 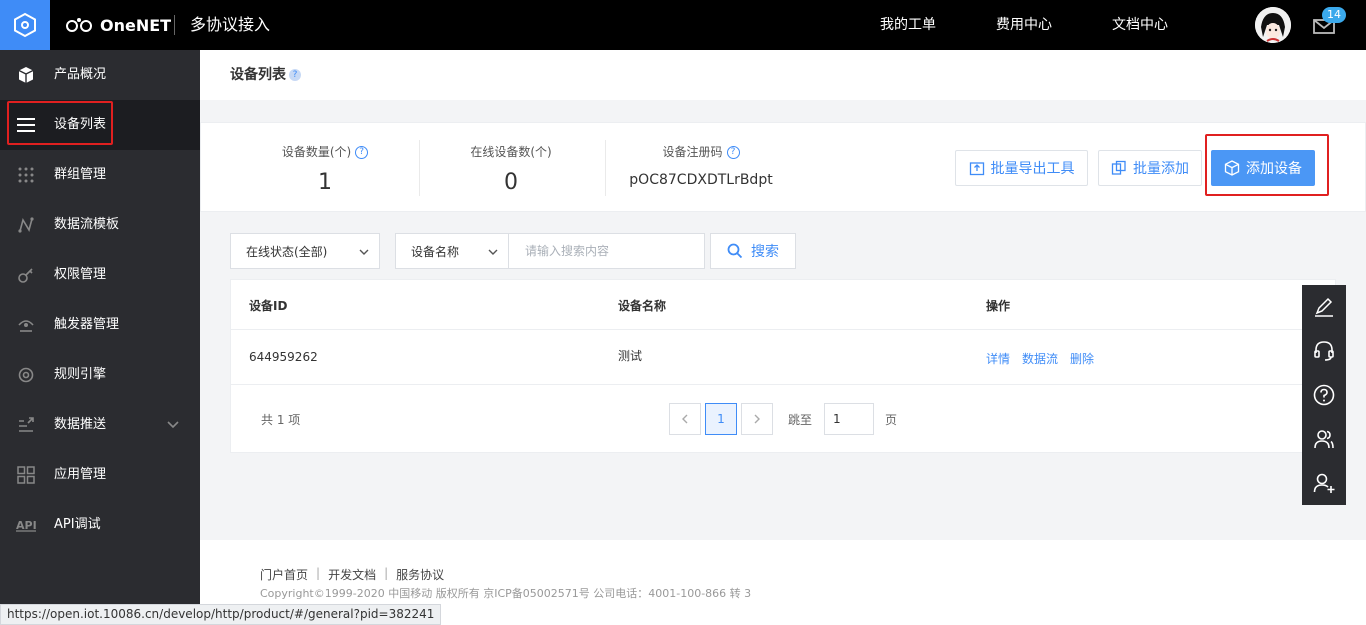 I want to click on sidebar-item-data-push: 数据推送, so click(x=100, y=425).